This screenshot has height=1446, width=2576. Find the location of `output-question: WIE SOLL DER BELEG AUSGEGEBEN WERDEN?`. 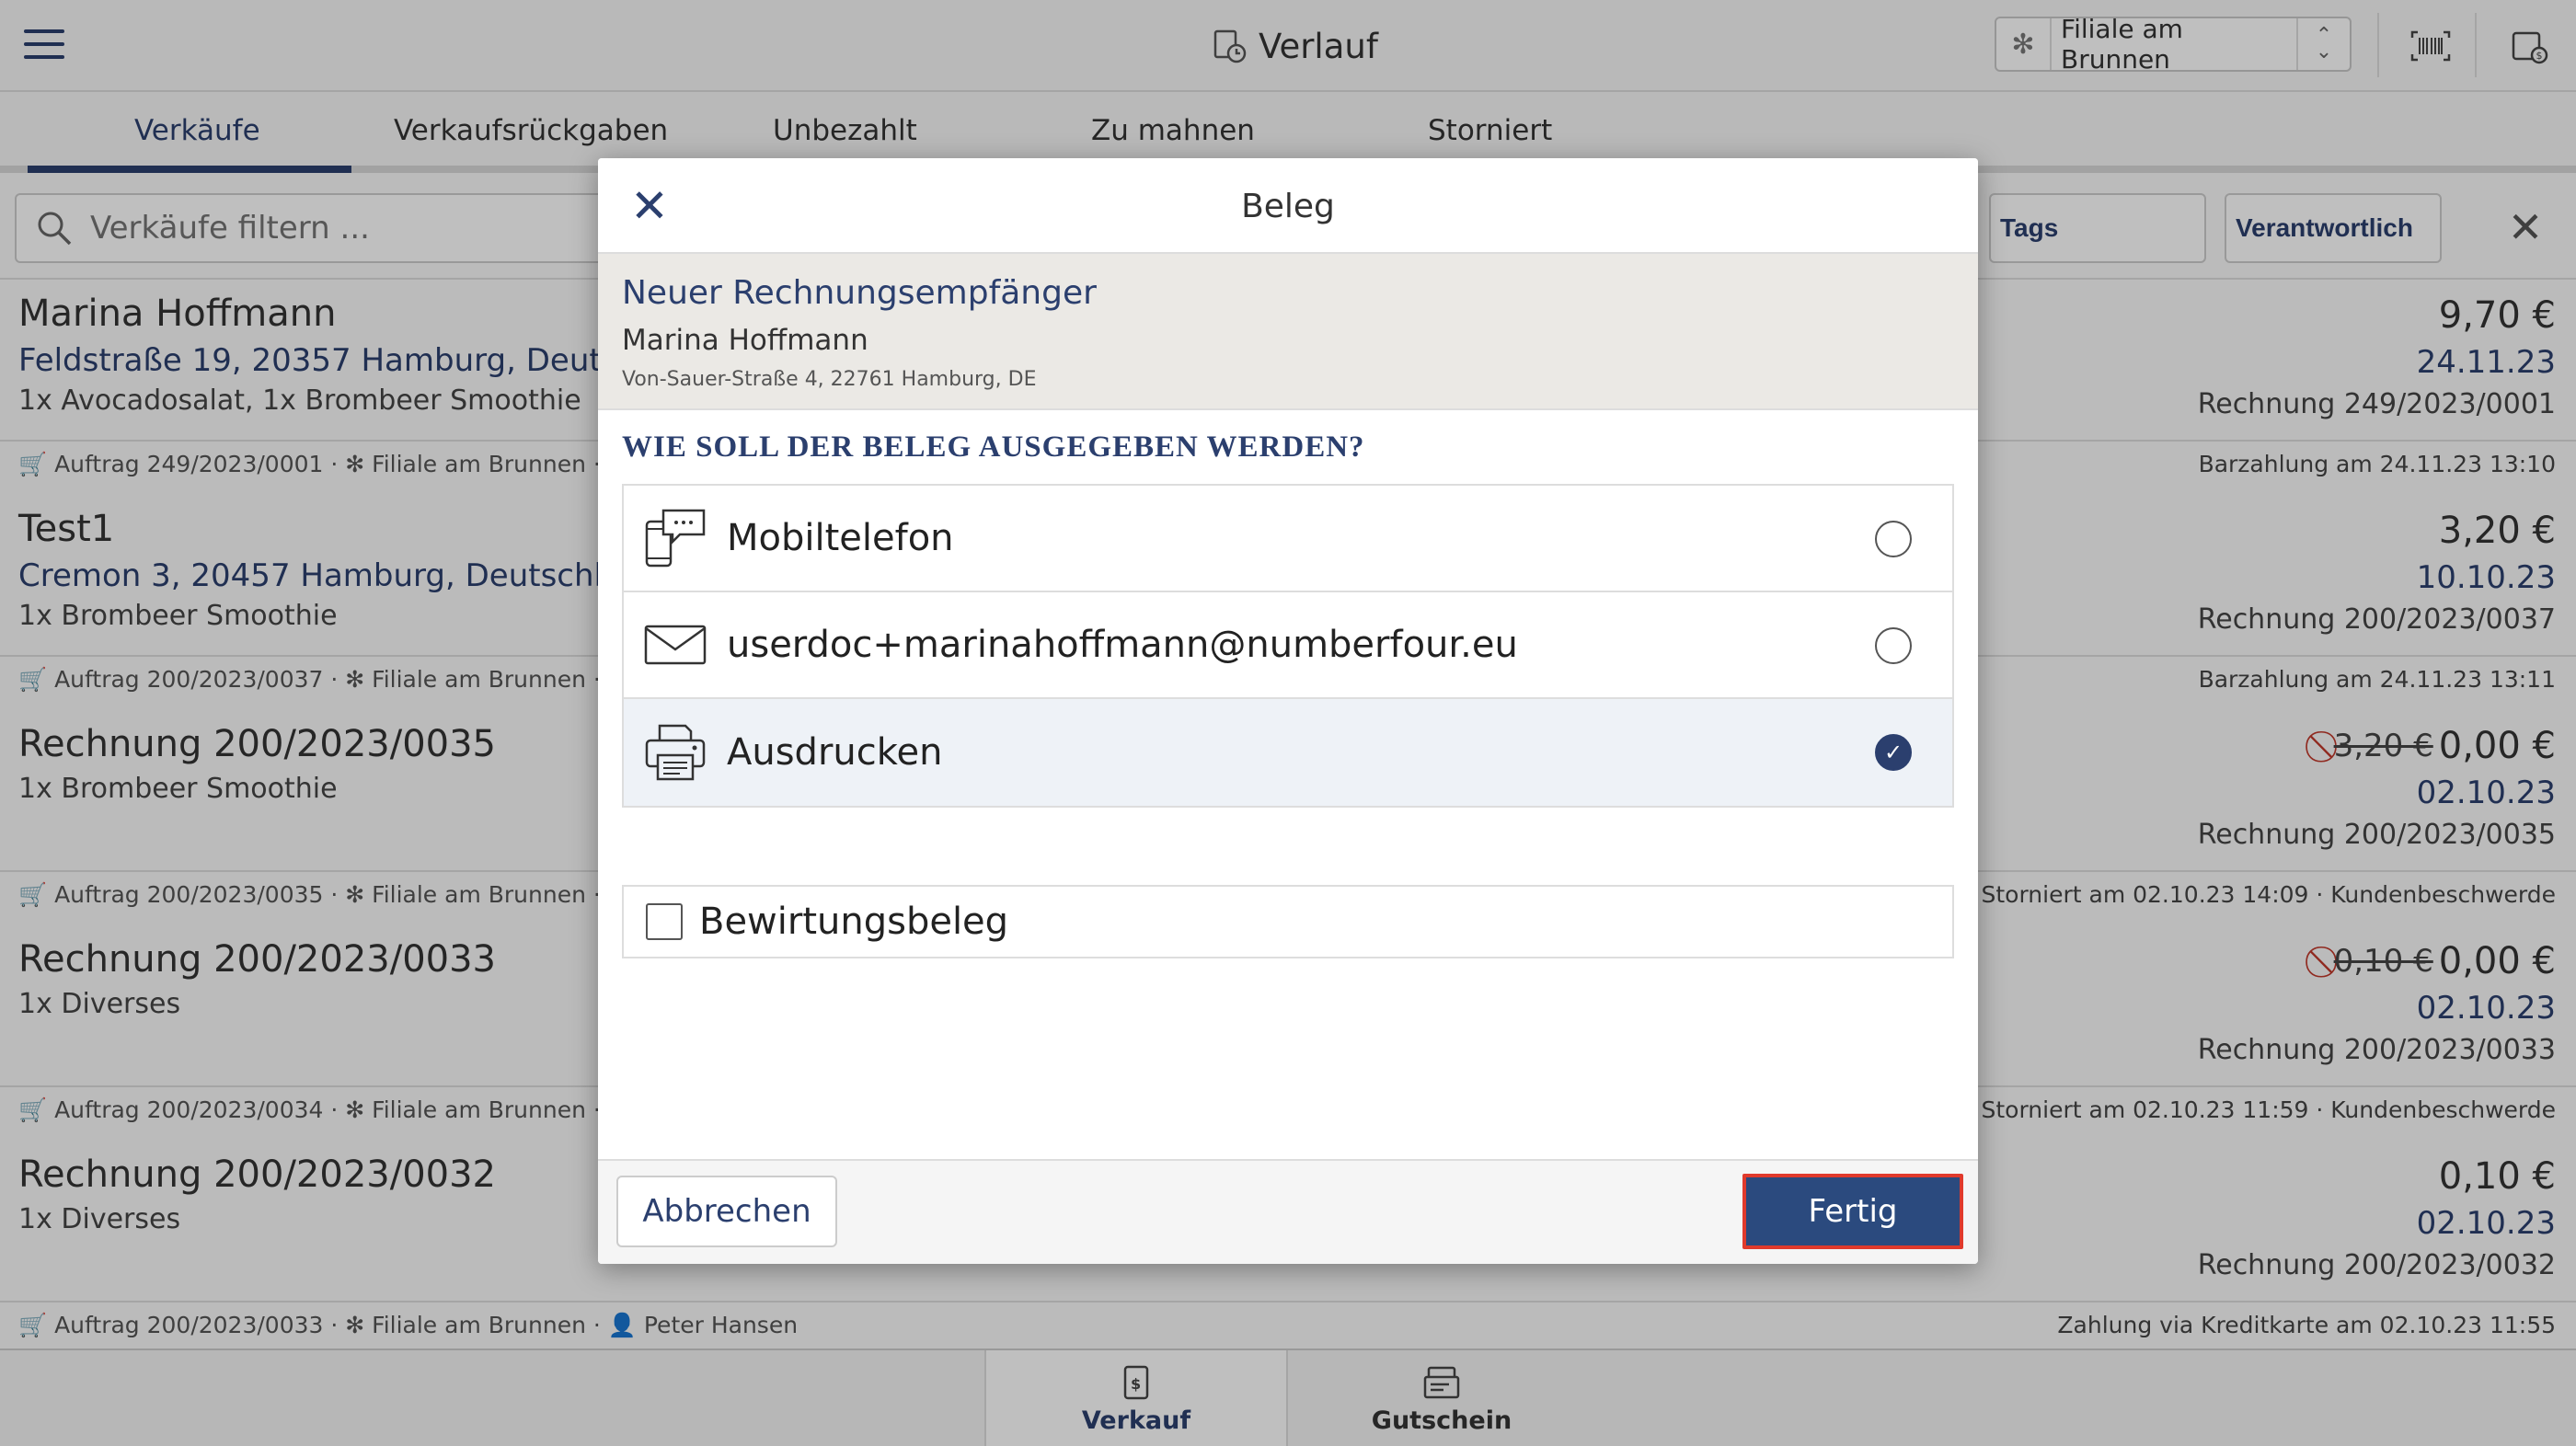

output-question: WIE SOLL DER BELEG AUSGEGEBEN WERDEN? is located at coordinates (993, 447).